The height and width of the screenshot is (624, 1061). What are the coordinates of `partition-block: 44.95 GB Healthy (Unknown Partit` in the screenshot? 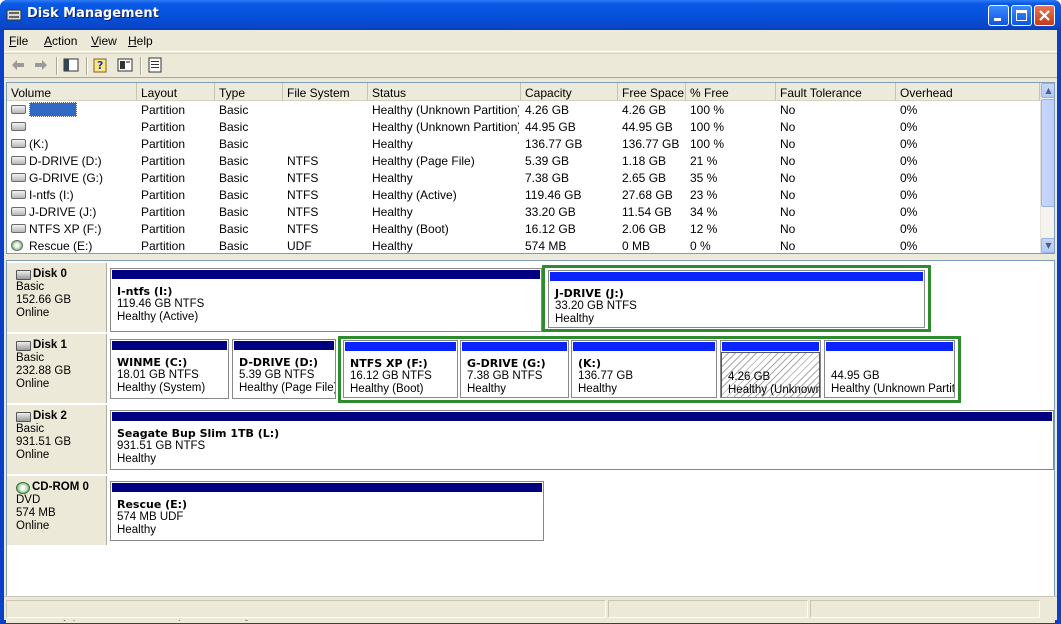 It's located at (889, 369).